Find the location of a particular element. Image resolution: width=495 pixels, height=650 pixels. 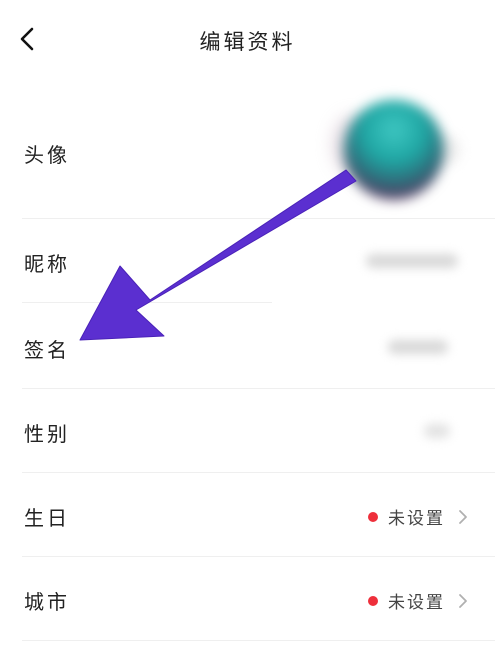

city-row: 城市 未设置 is located at coordinates (247, 599).